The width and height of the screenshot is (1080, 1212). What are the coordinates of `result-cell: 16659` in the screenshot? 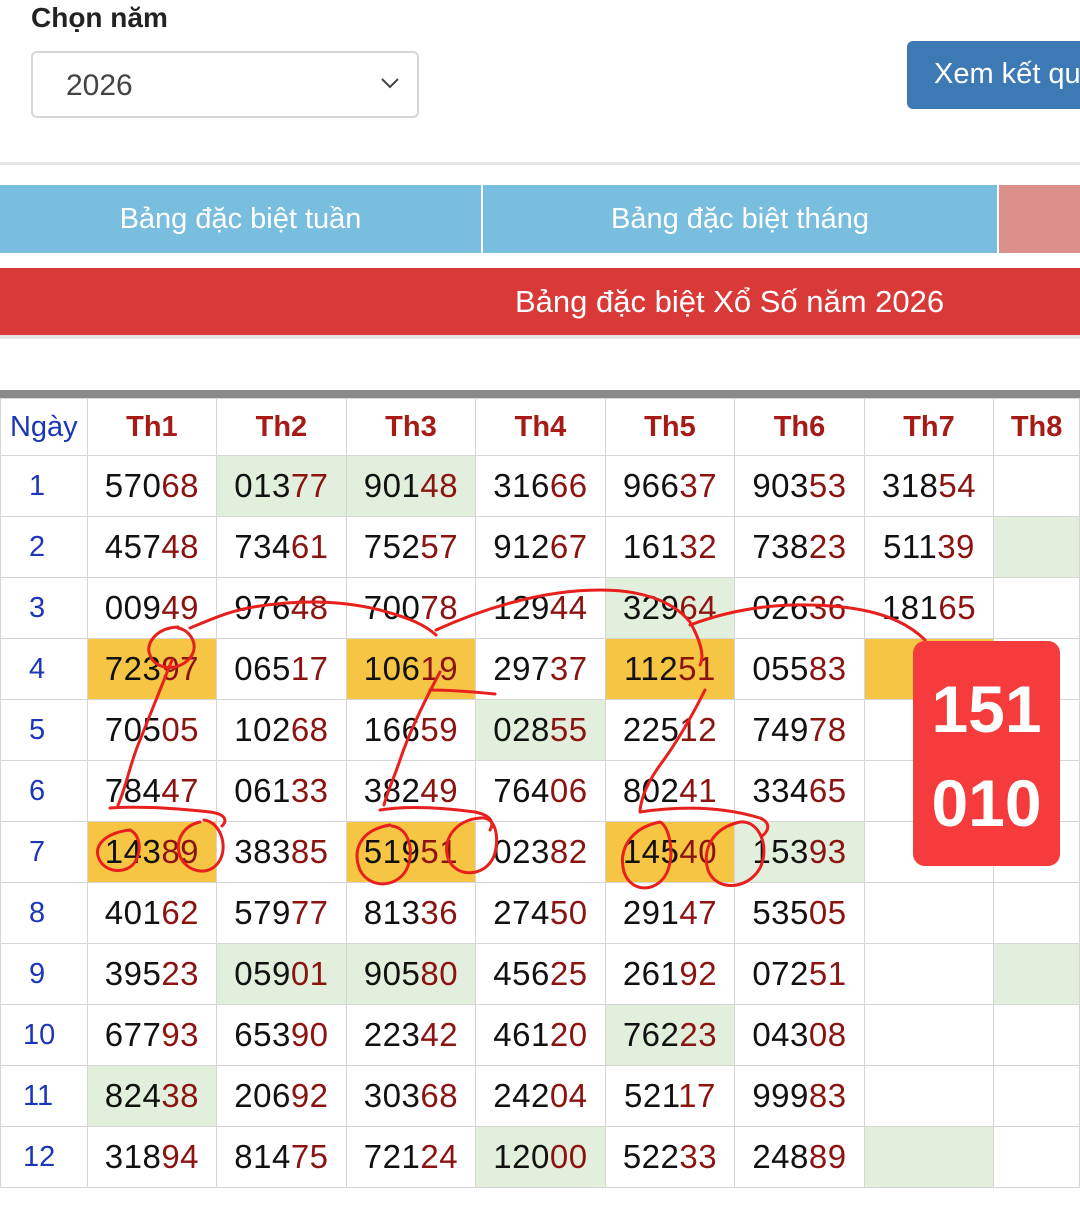 It's located at (411, 730).